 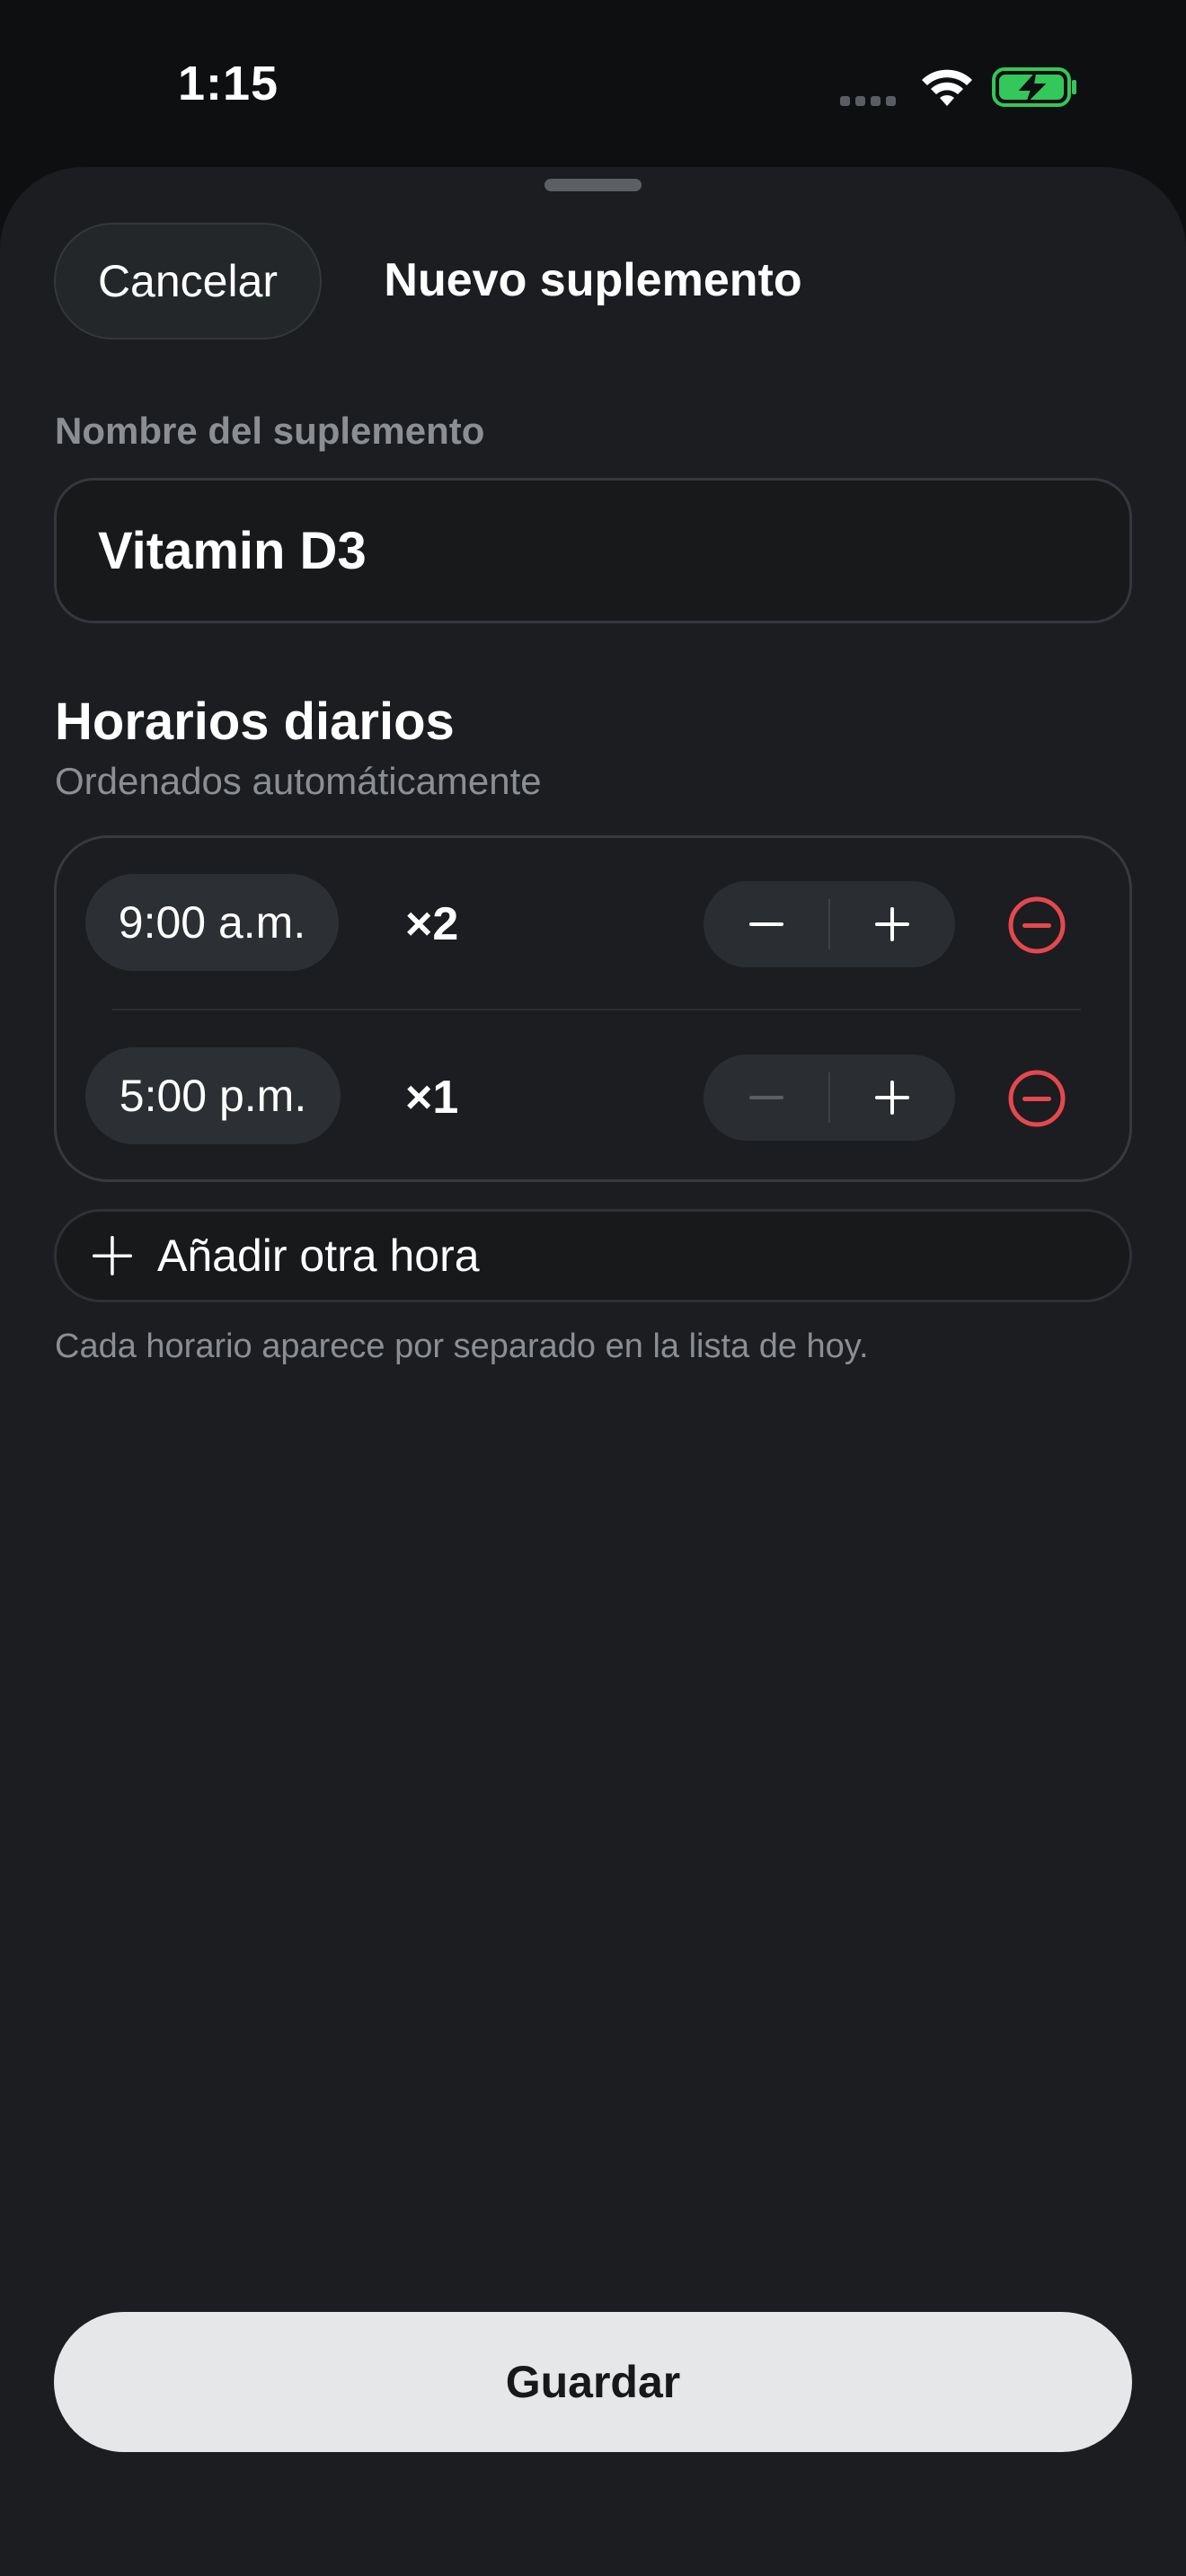 I want to click on wifi-icon, so click(x=947, y=87).